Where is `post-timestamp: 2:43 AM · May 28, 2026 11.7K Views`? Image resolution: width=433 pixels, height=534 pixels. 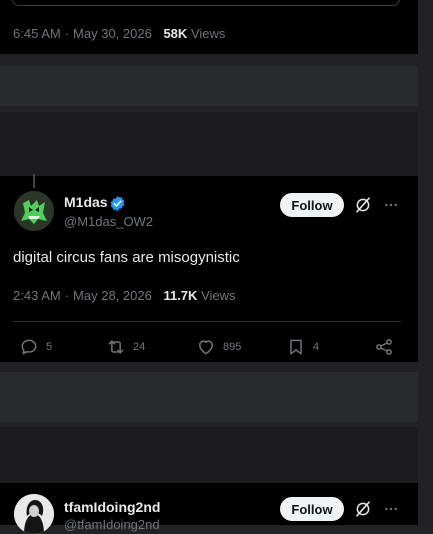 post-timestamp: 2:43 AM · May 28, 2026 11.7K Views is located at coordinates (124, 295).